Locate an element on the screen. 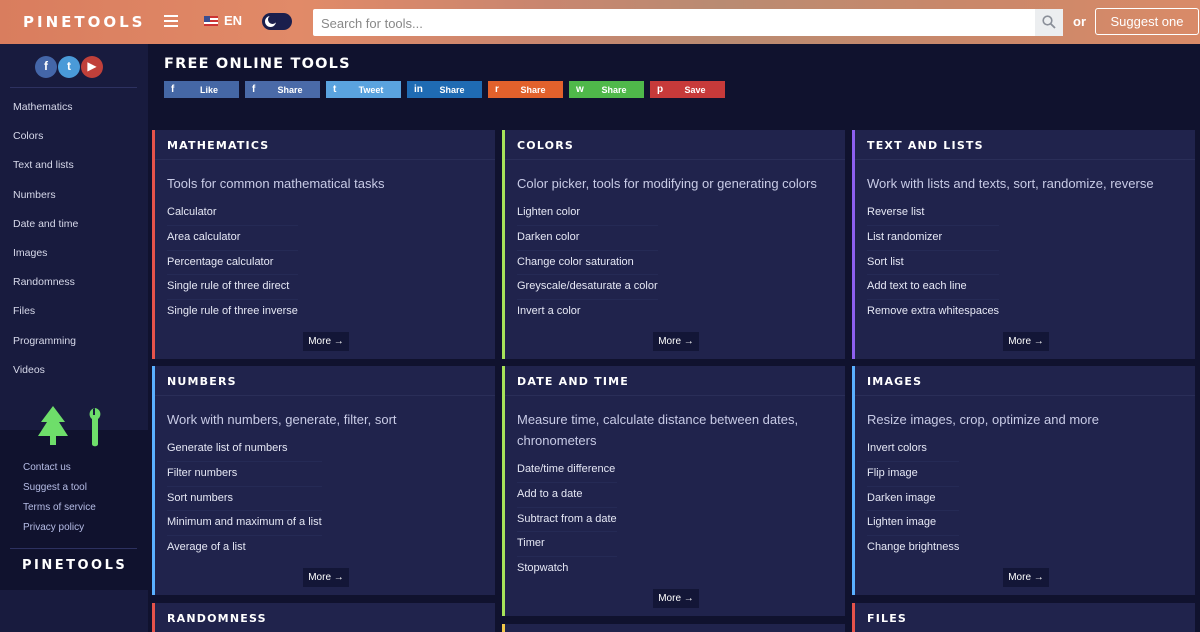 The width and height of the screenshot is (1200, 632). tool-link: Single rule of three inverse is located at coordinates (232, 312).